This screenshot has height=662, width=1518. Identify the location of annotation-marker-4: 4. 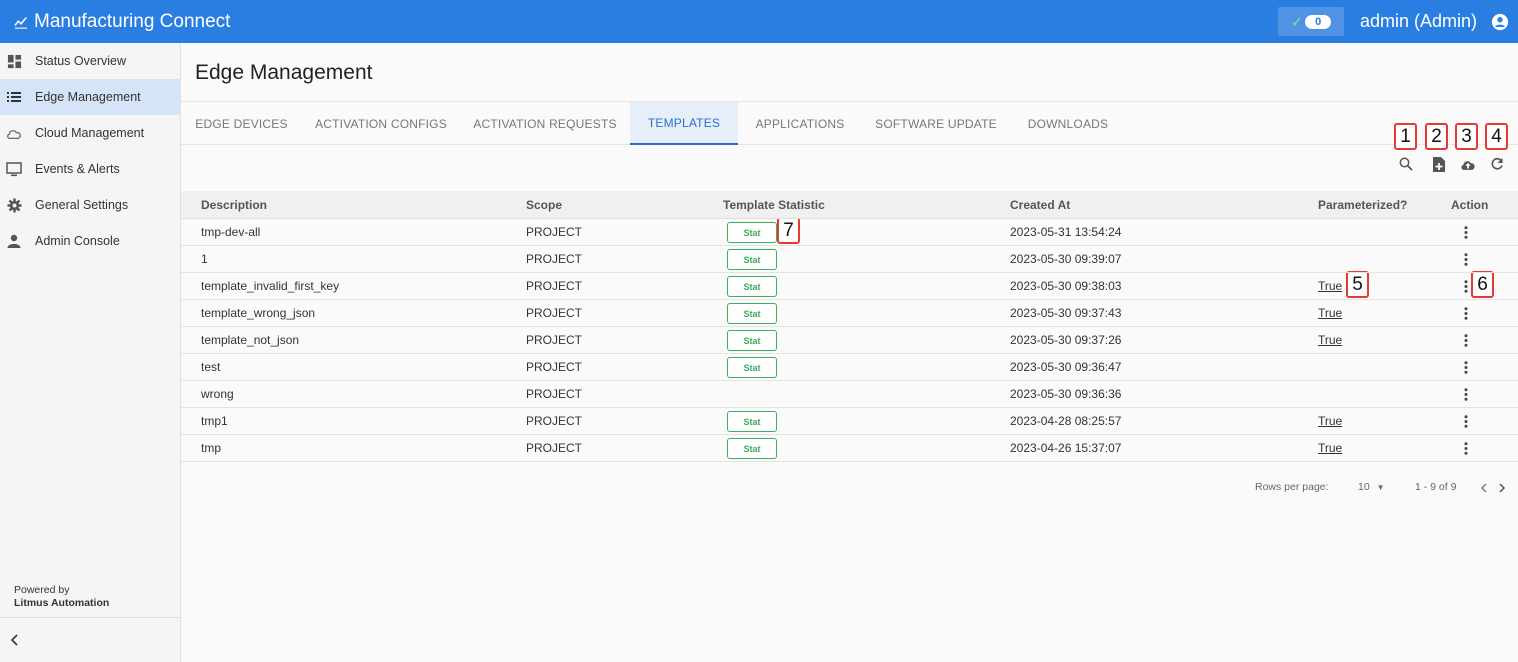
(1496, 136).